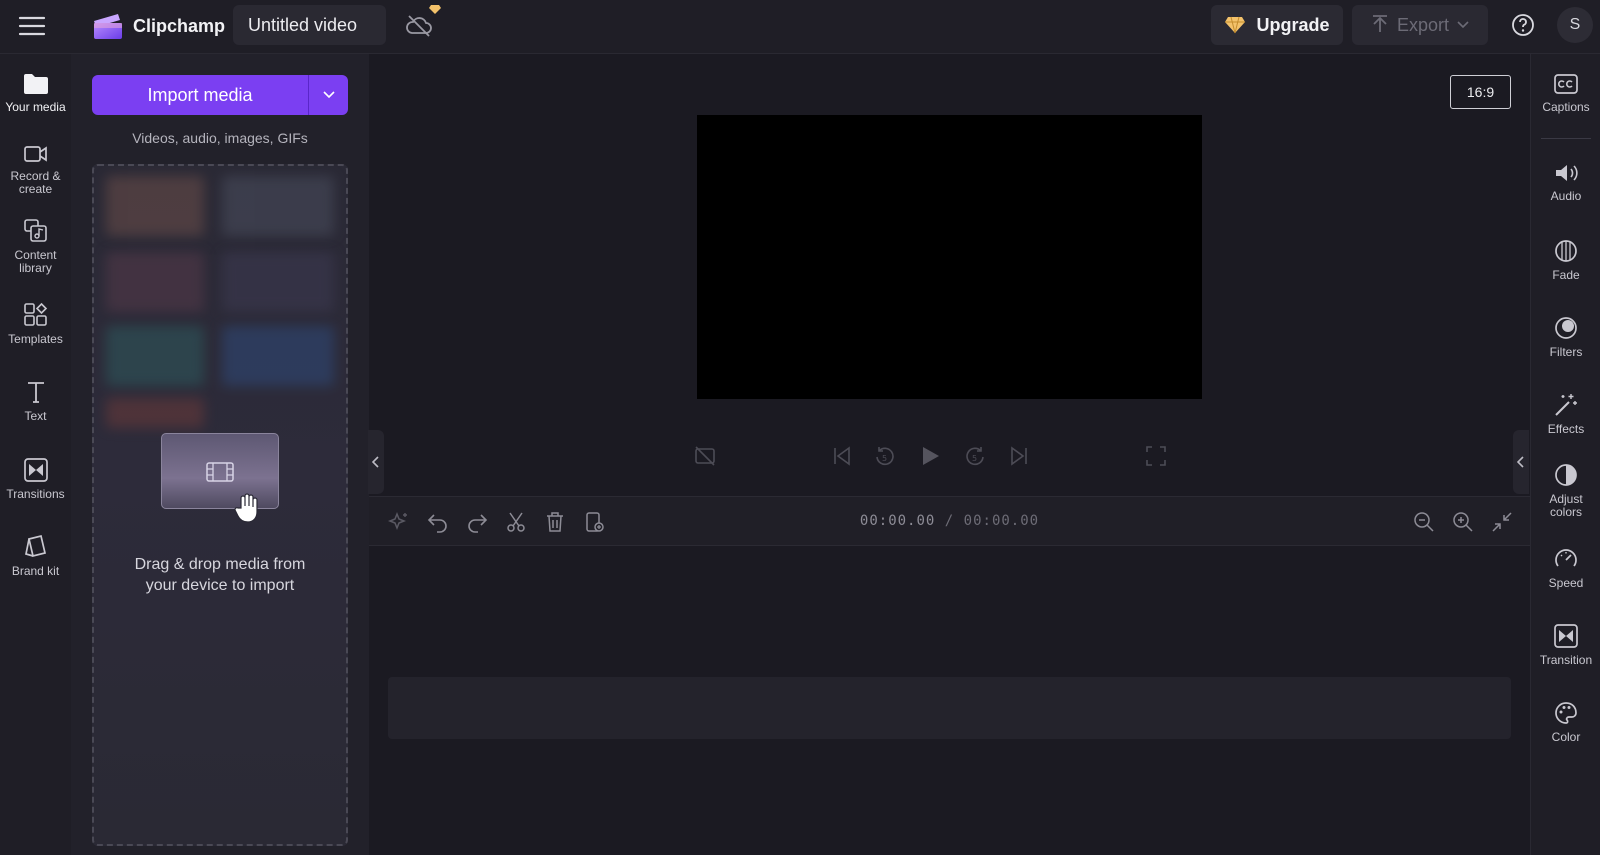  I want to click on text-icon, so click(36, 392).